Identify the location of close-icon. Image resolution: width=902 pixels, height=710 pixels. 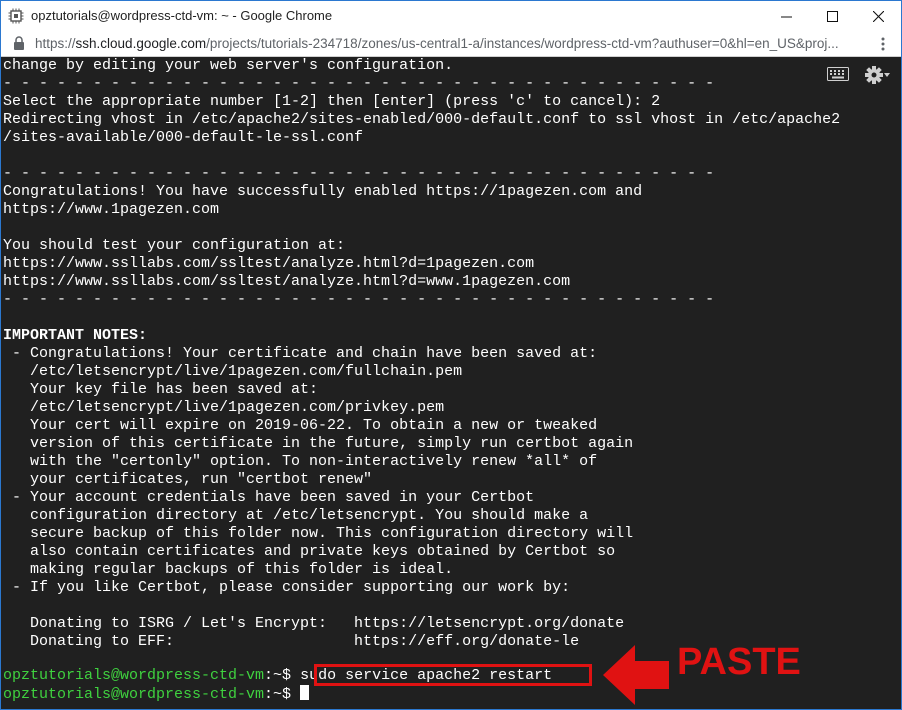
(878, 16).